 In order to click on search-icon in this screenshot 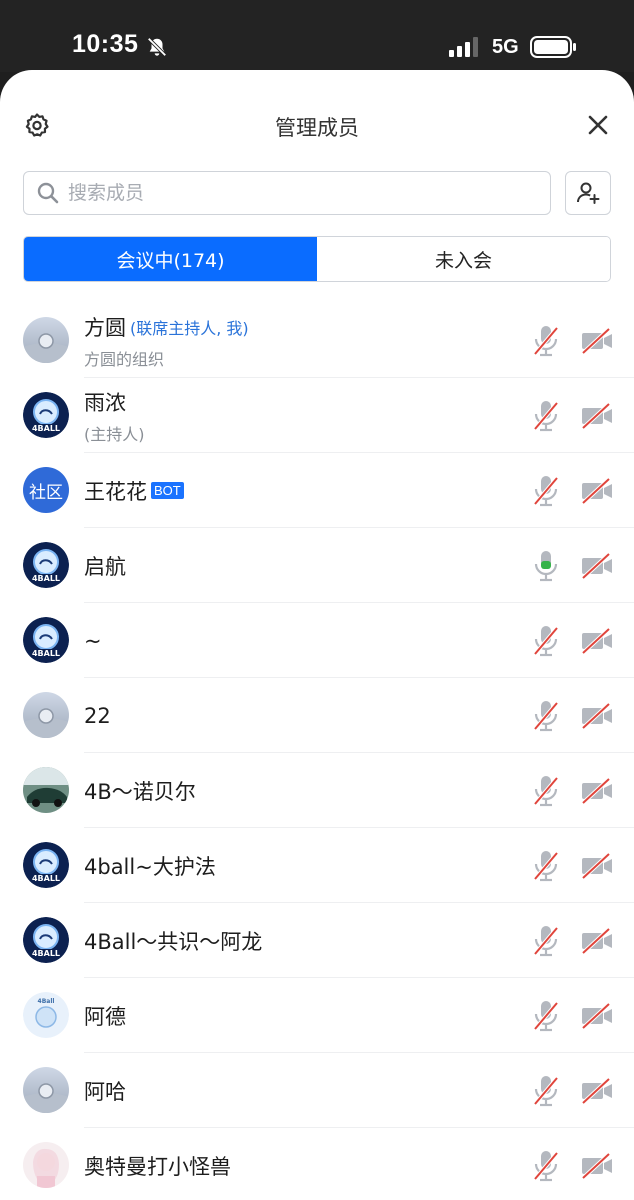, I will do `click(48, 193)`.